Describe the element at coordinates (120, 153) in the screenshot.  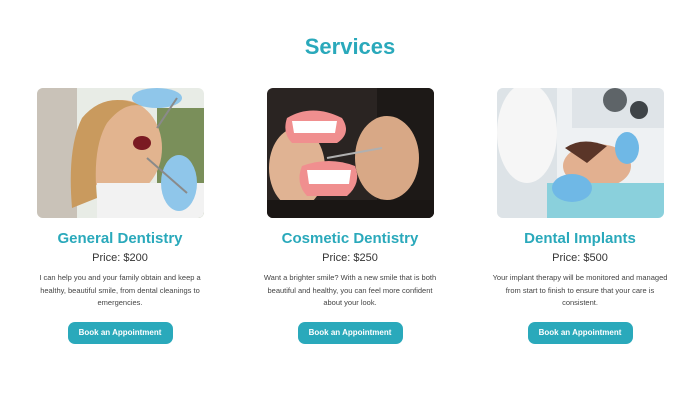
I see `general-dentistry-photo` at that location.